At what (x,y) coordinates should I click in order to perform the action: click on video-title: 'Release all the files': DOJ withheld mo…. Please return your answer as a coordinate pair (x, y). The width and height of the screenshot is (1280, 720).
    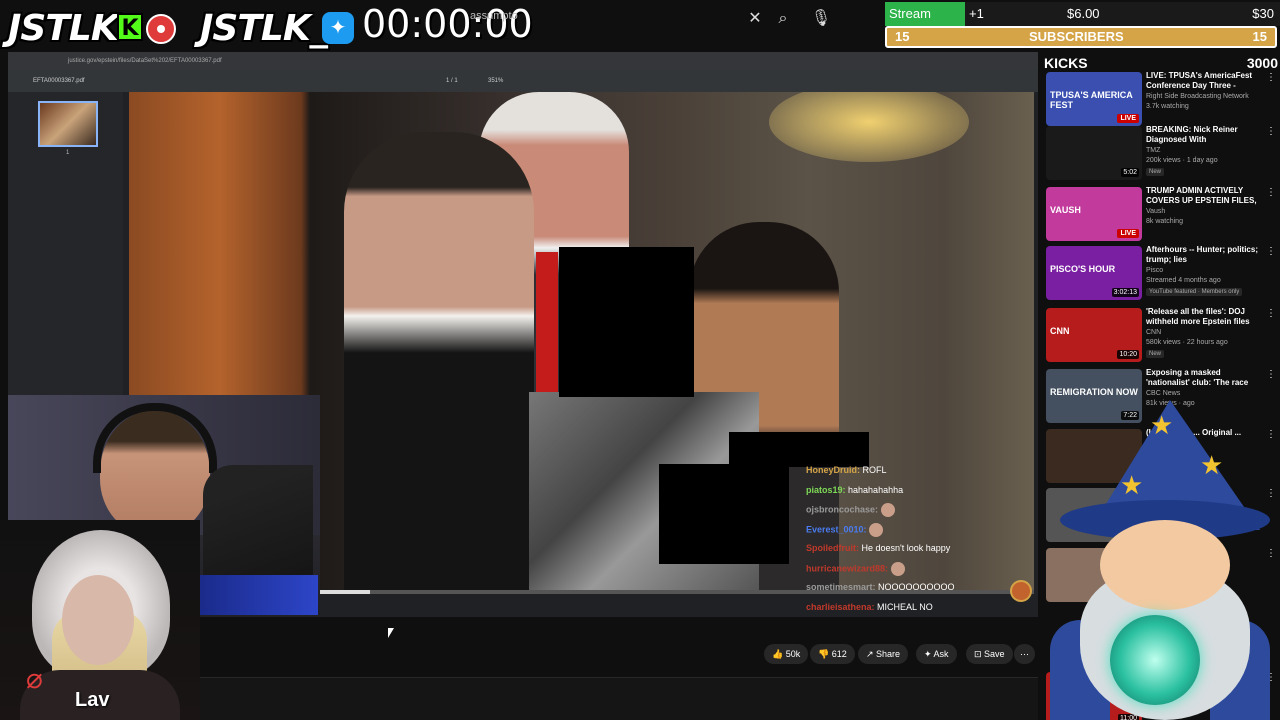
    Looking at the image, I should click on (1205, 317).